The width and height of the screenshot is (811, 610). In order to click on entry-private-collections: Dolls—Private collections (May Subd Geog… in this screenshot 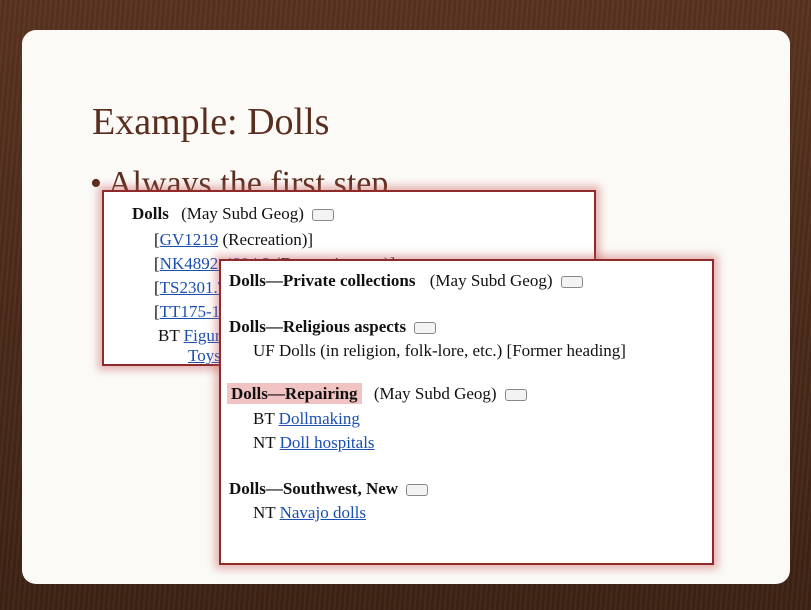, I will do `click(406, 281)`.